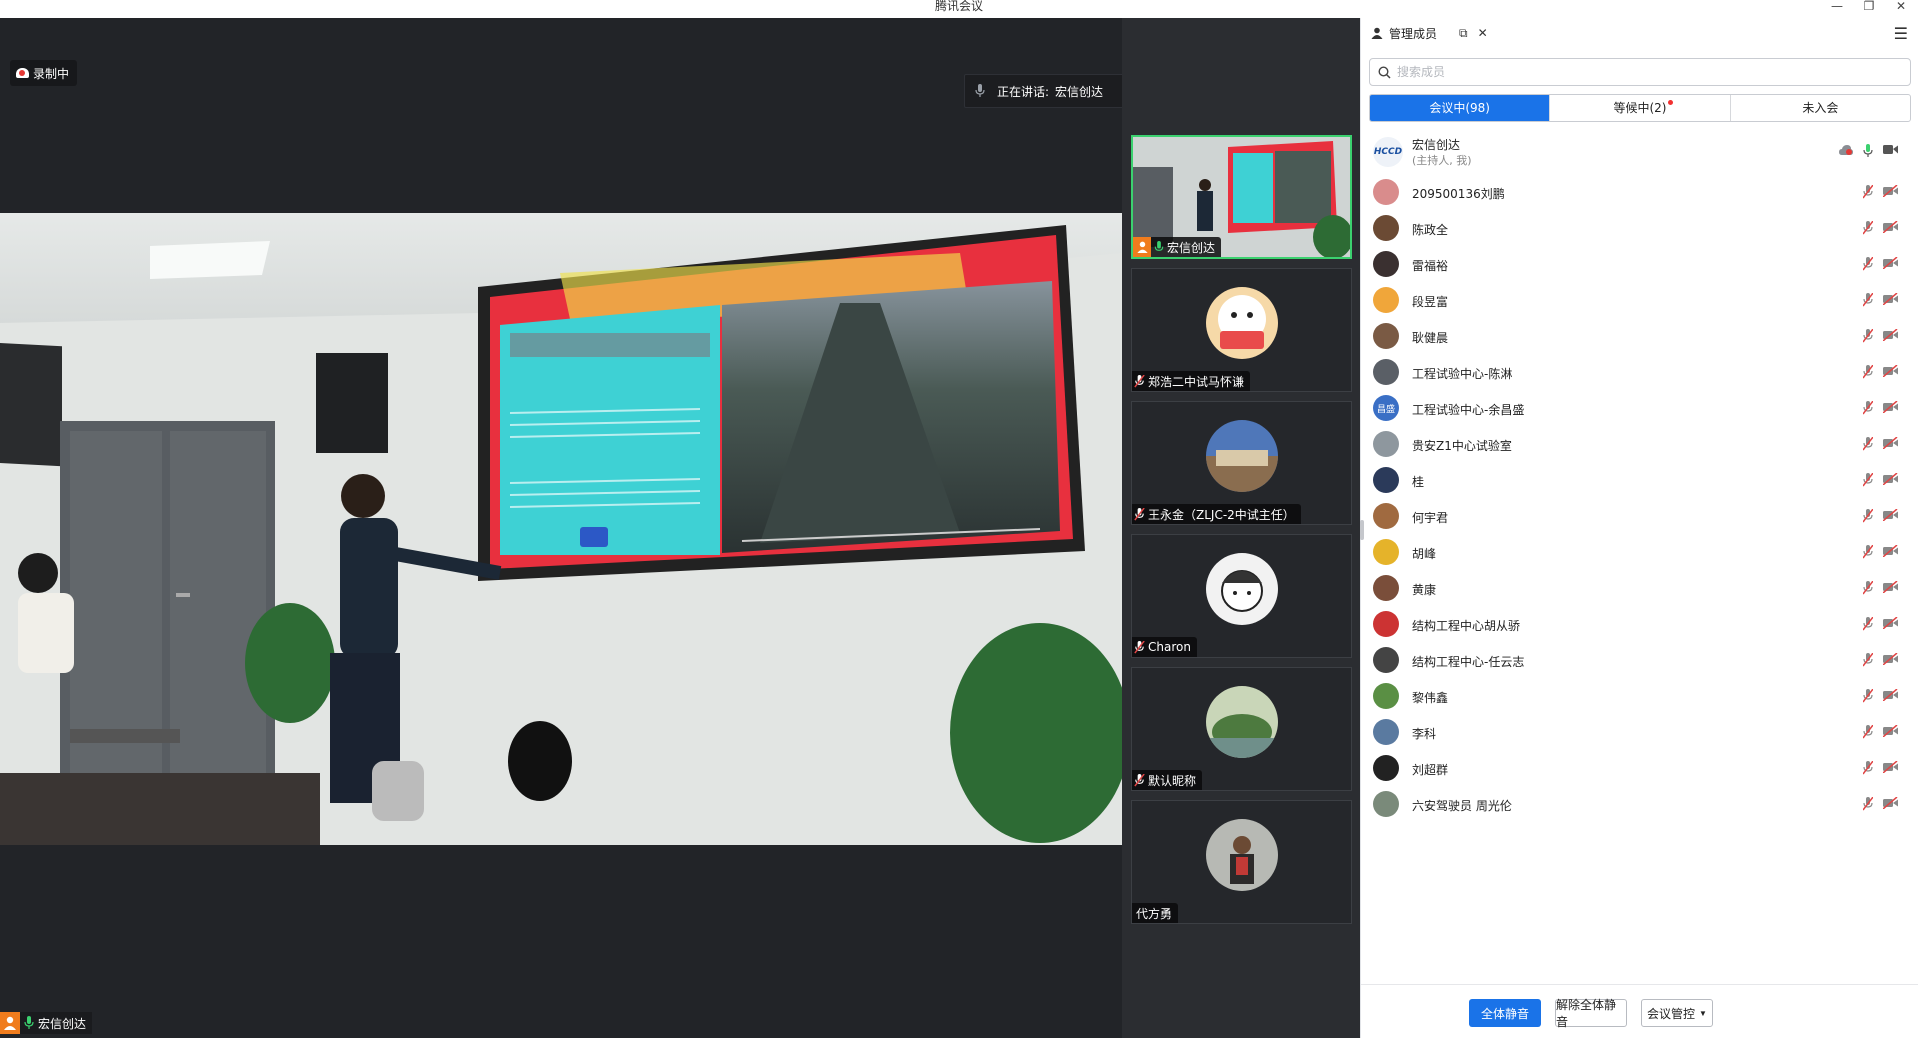  Describe the element at coordinates (1639, 480) in the screenshot. I see `member-row: 桂` at that location.